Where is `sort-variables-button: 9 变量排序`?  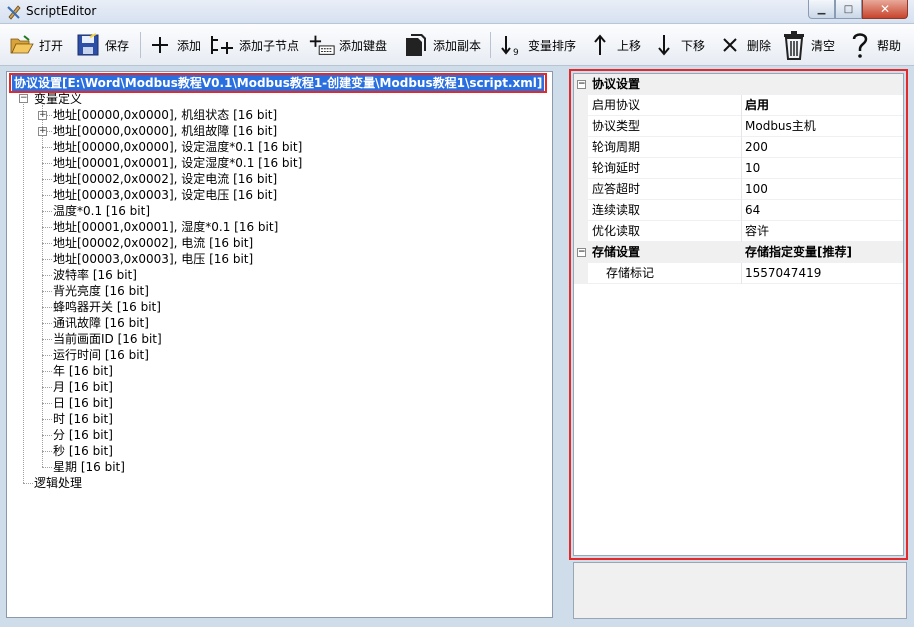
sort-variables-button: 9 变量排序 is located at coordinates (536, 45).